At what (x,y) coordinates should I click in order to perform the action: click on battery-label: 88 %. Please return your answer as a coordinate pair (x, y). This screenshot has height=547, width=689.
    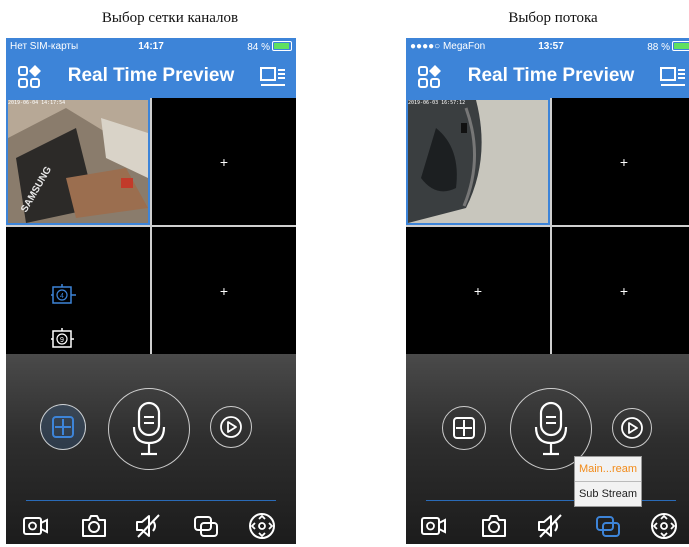
    Looking at the image, I should click on (658, 47).